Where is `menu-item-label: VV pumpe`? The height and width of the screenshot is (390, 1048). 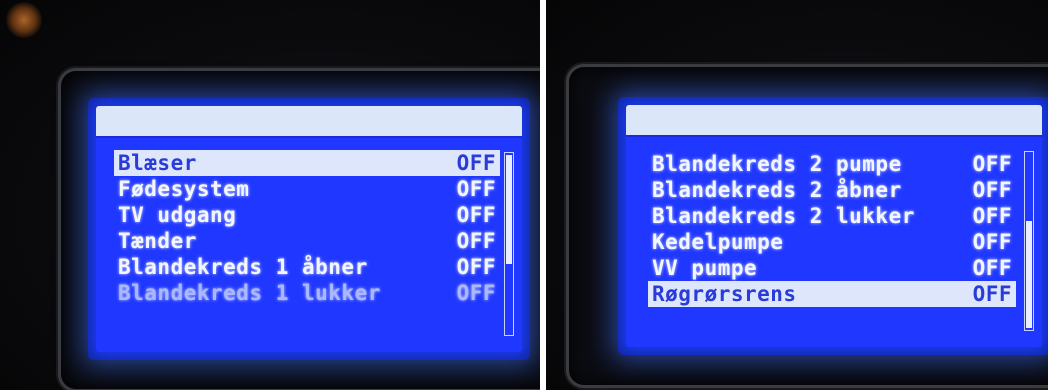
menu-item-label: VV pumpe is located at coordinates (705, 268).